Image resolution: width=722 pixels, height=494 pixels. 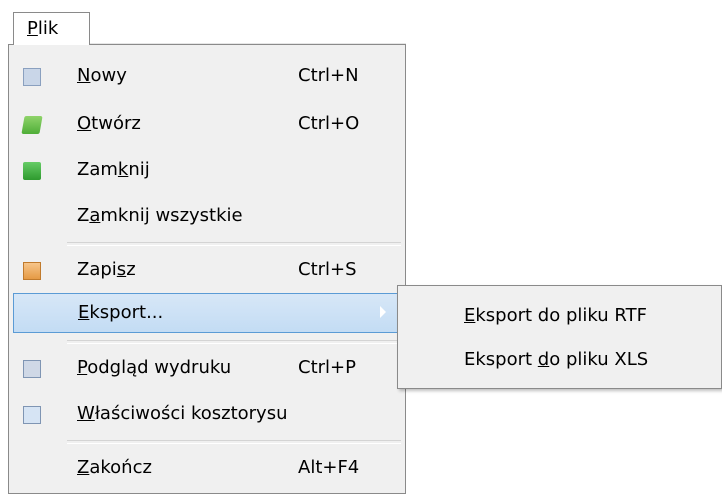 I want to click on menu-item-label: Zamknij, so click(x=113, y=169).